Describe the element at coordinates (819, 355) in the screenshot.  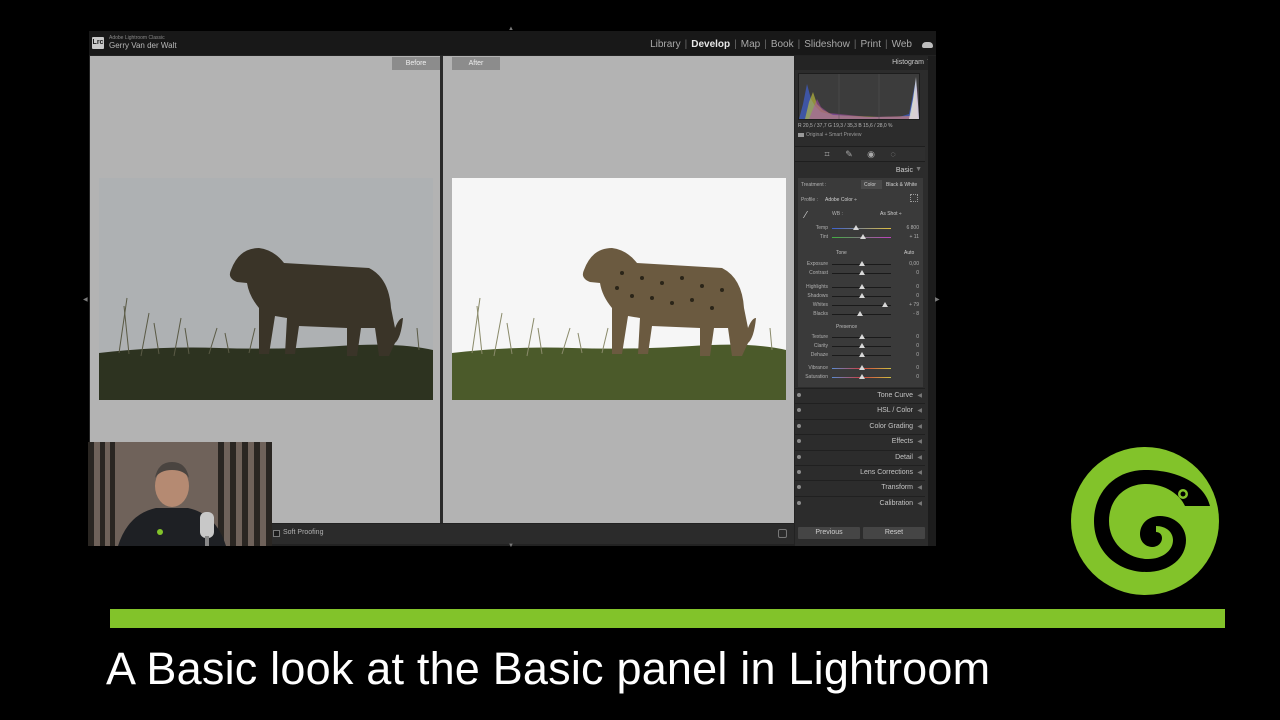
I see `dehaze-label: Dehaze` at that location.